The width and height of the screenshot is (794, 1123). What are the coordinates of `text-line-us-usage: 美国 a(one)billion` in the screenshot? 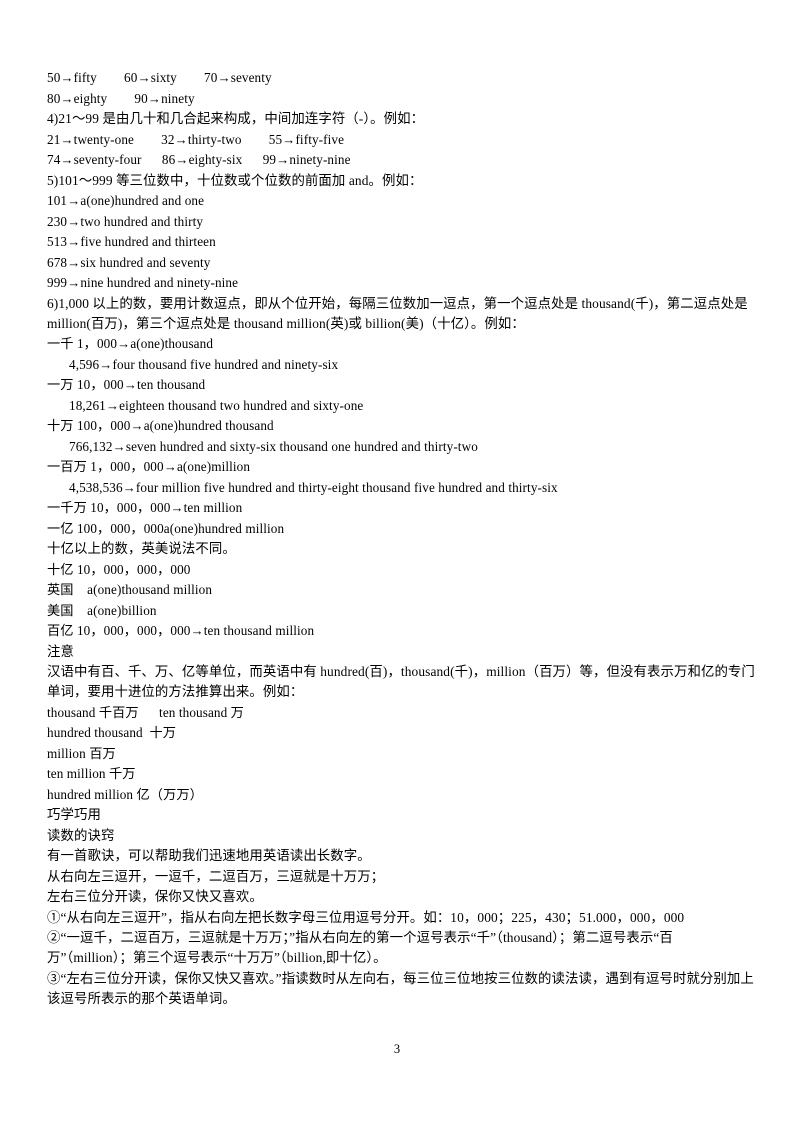 It's located at (102, 610).